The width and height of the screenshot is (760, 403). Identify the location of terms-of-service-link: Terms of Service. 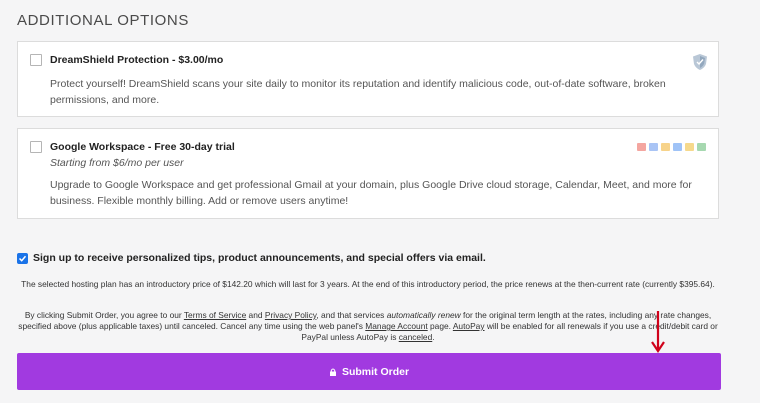
(215, 315).